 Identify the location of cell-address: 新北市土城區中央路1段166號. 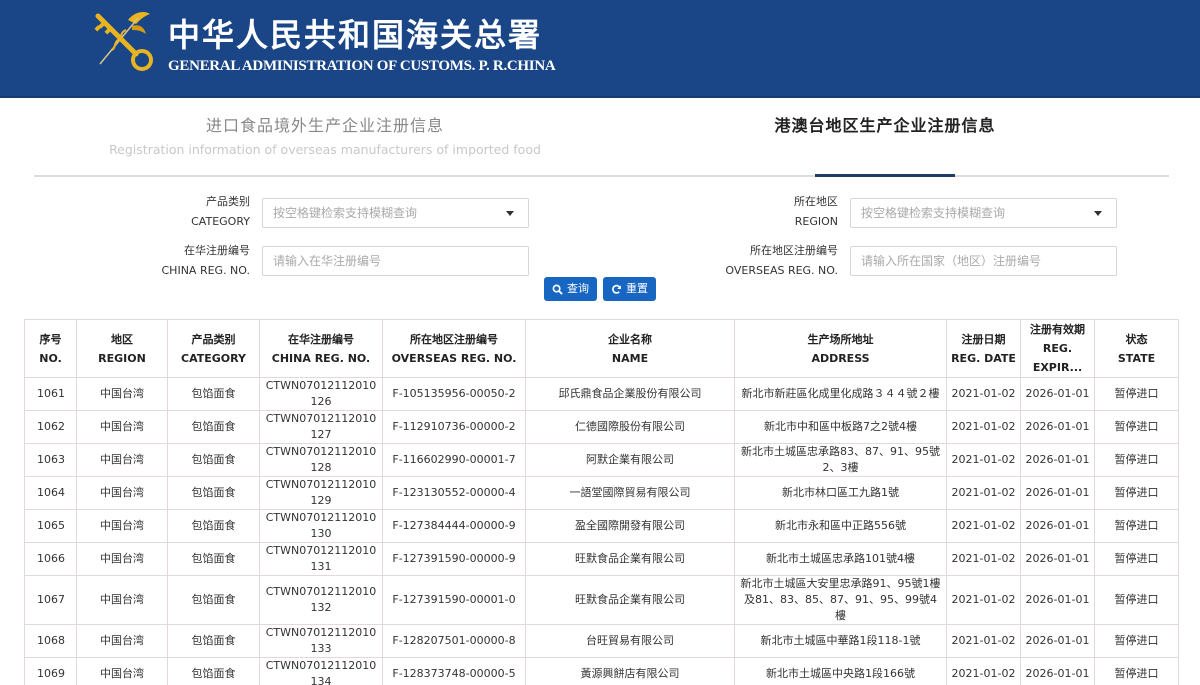
(840, 671).